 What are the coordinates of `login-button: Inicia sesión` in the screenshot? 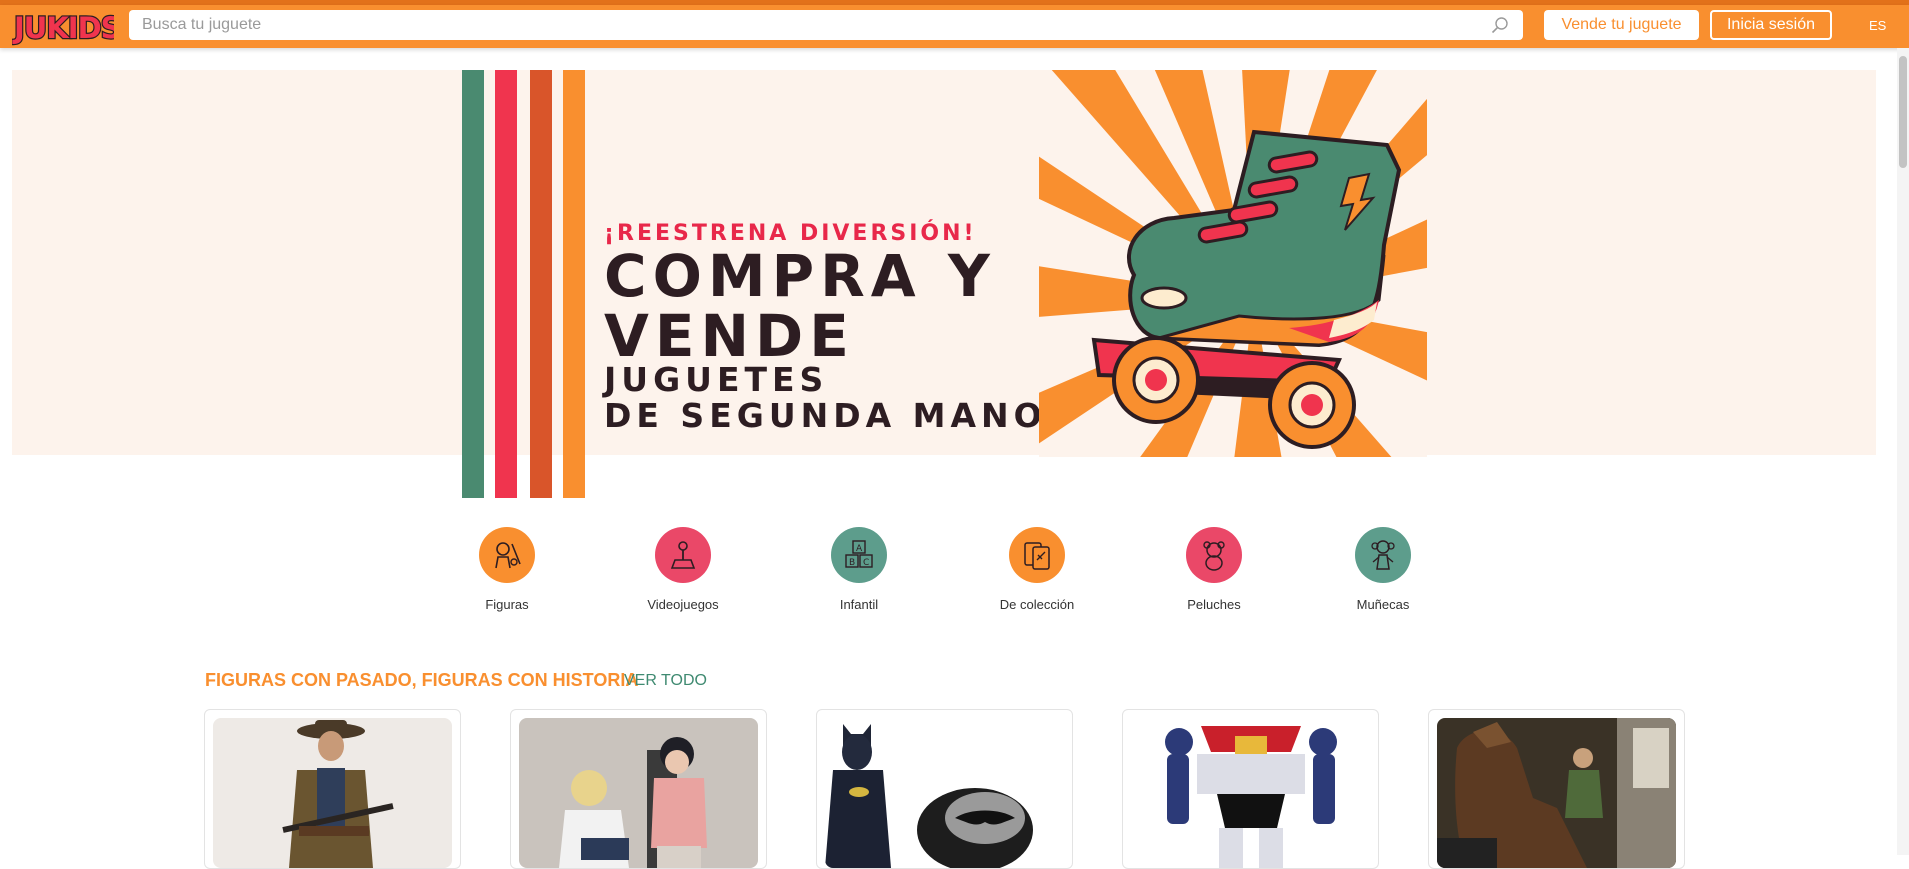 It's located at (1771, 25).